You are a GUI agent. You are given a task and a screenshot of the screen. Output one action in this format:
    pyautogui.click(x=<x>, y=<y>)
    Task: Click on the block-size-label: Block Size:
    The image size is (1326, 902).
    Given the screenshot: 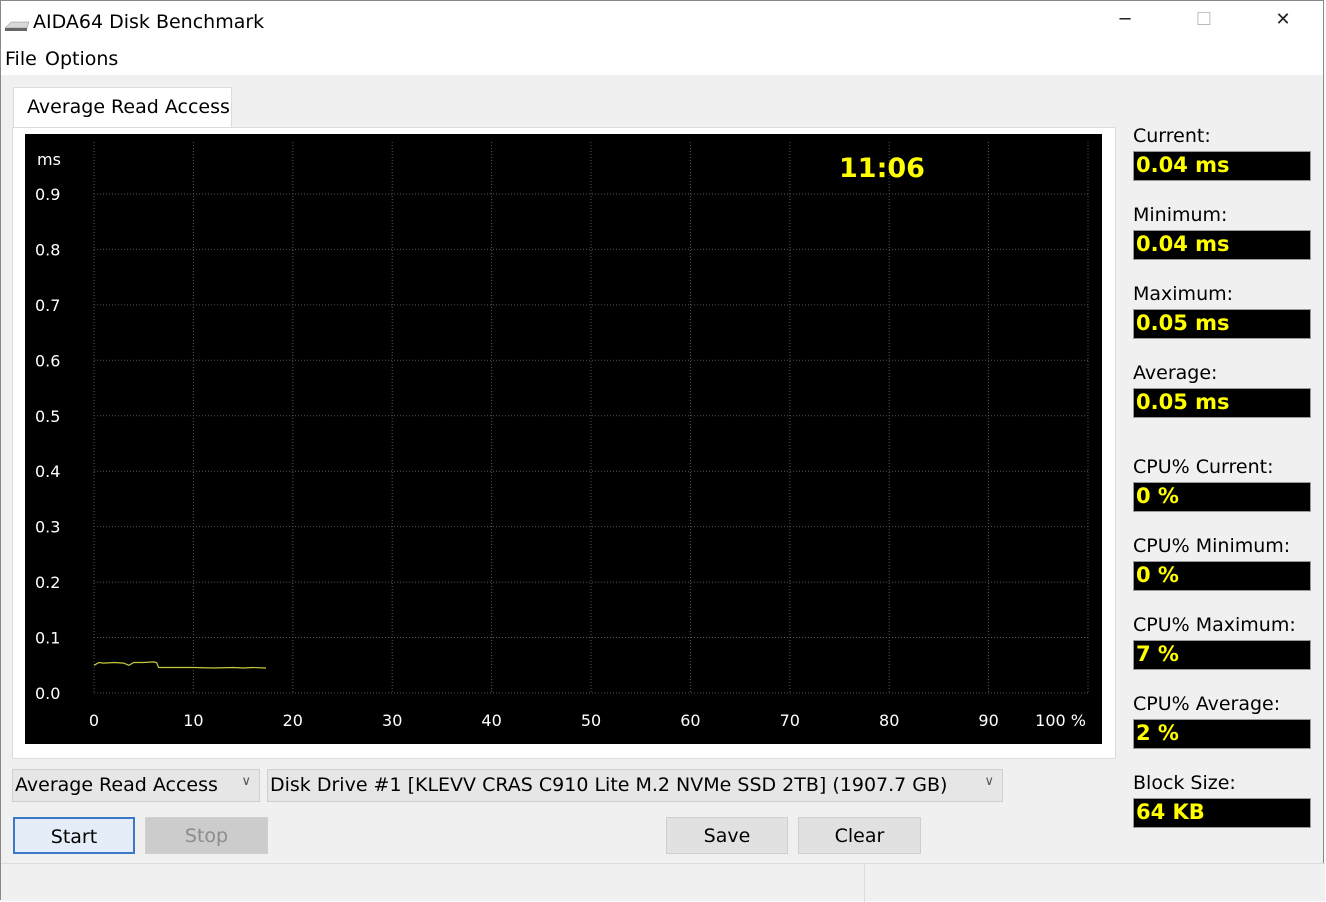 What is the action you would take?
    pyautogui.click(x=1184, y=783)
    